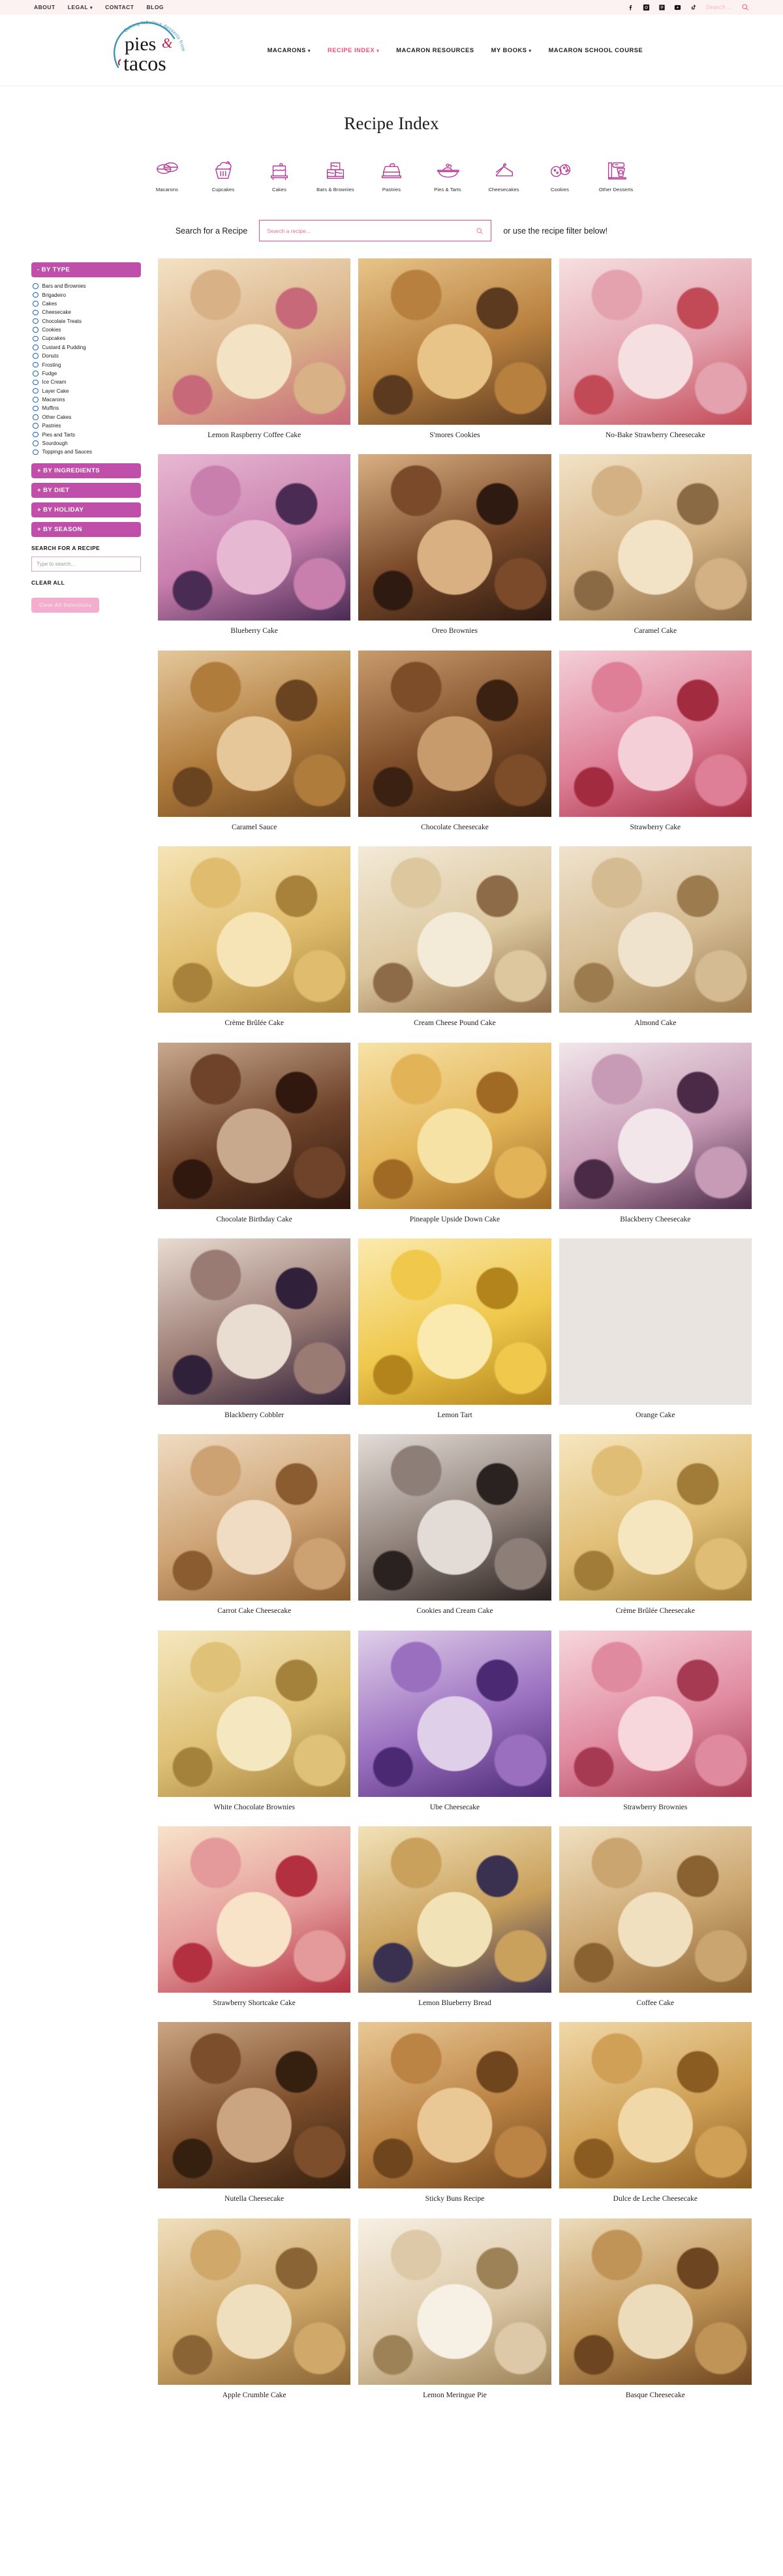 The height and width of the screenshot is (2576, 783). Describe the element at coordinates (155, 7) in the screenshot. I see `topbar-link-blog: BLOG` at that location.